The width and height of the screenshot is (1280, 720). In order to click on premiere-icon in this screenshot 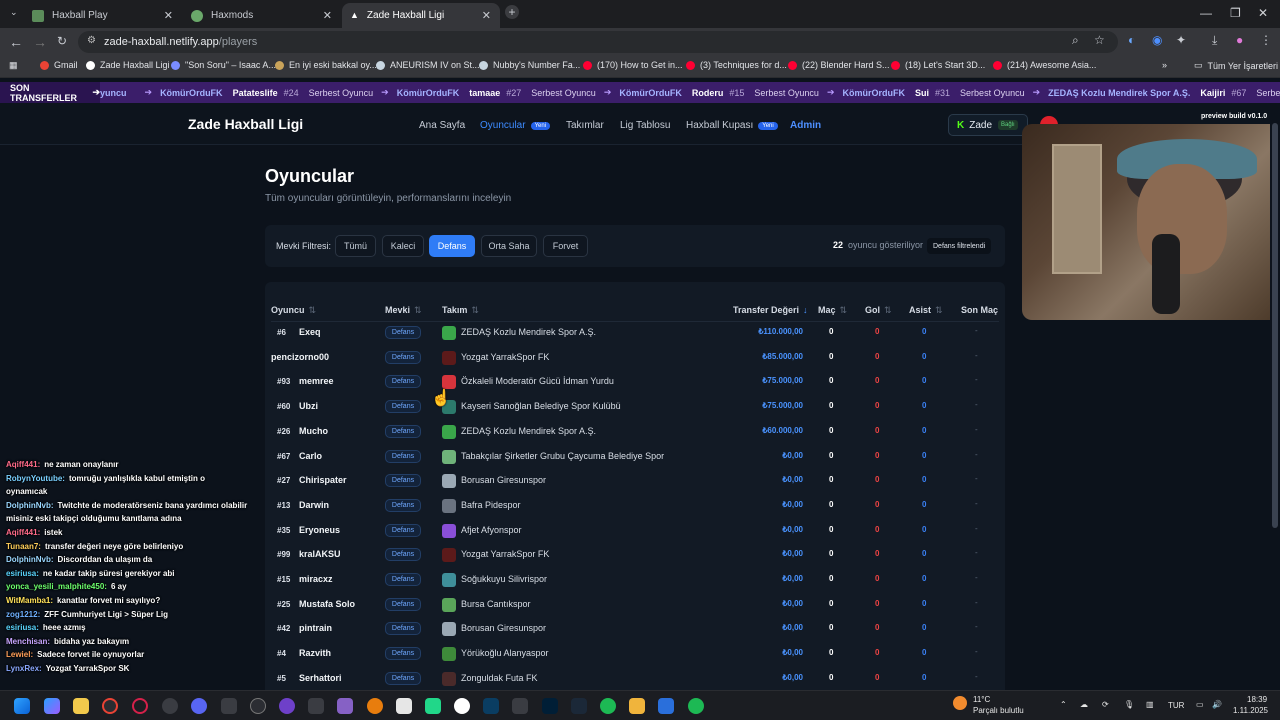, I will do `click(491, 706)`.